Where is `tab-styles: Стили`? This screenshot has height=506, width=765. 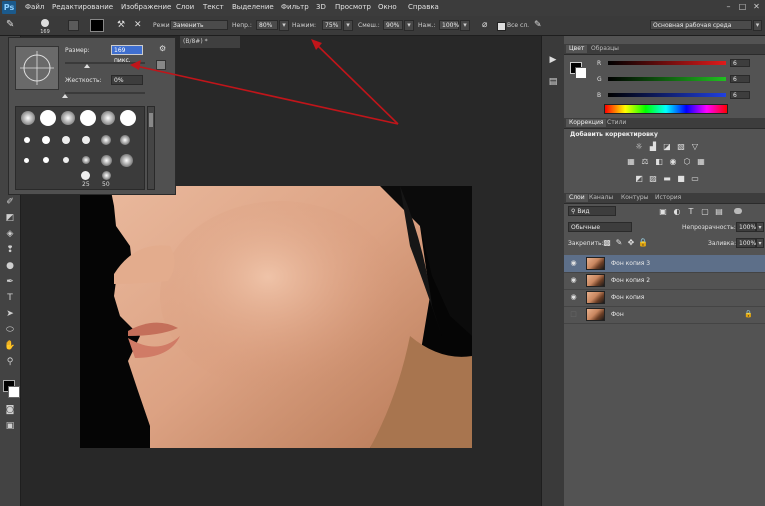 tab-styles: Стили is located at coordinates (616, 123).